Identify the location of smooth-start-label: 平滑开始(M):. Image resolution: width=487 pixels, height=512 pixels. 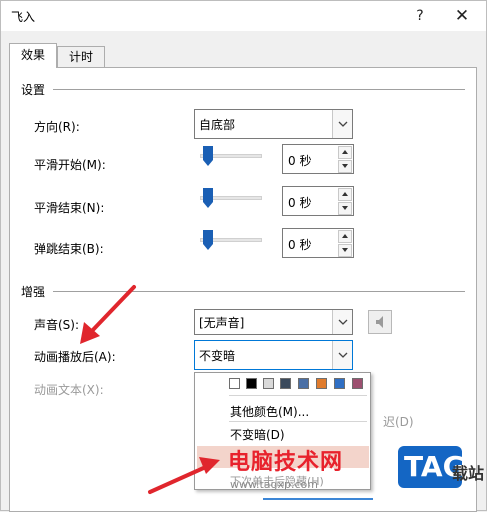
(70, 165).